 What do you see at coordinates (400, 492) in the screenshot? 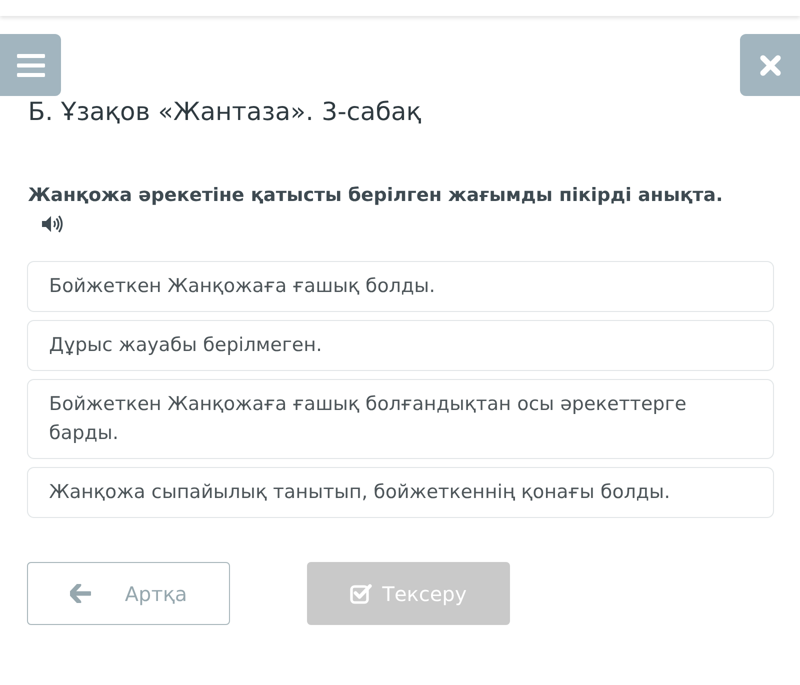
I see `answer-option: Жанқожа сыпайылық танытып, бойжеткеннің қонағы болды.` at bounding box center [400, 492].